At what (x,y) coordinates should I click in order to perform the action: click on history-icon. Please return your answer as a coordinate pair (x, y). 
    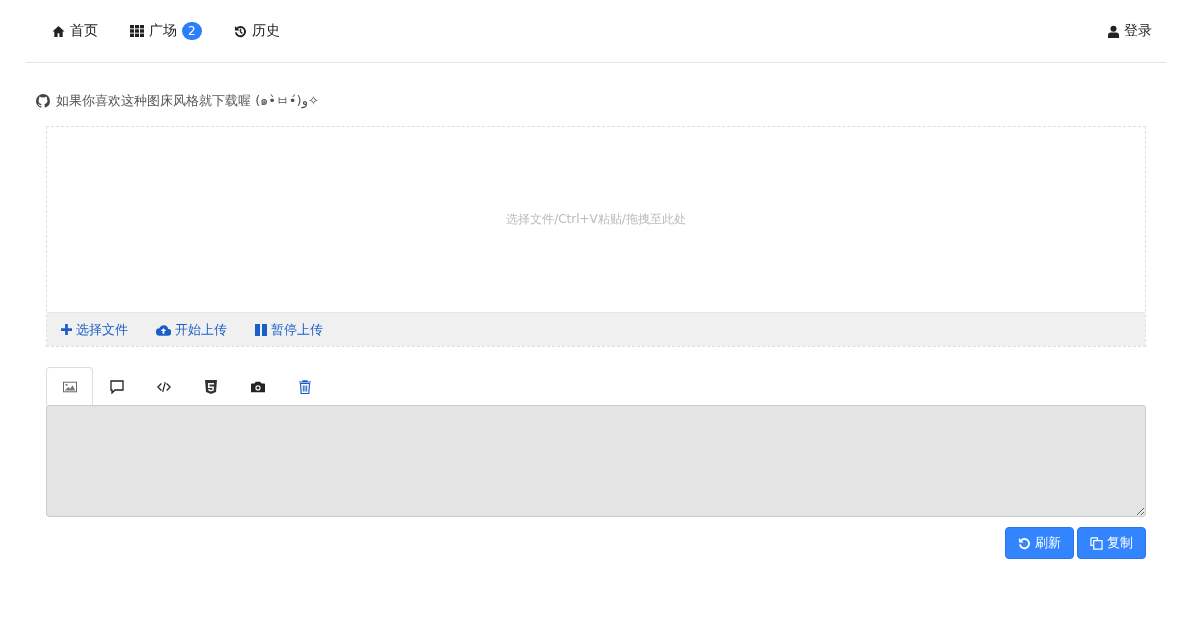
    Looking at the image, I should click on (240, 31).